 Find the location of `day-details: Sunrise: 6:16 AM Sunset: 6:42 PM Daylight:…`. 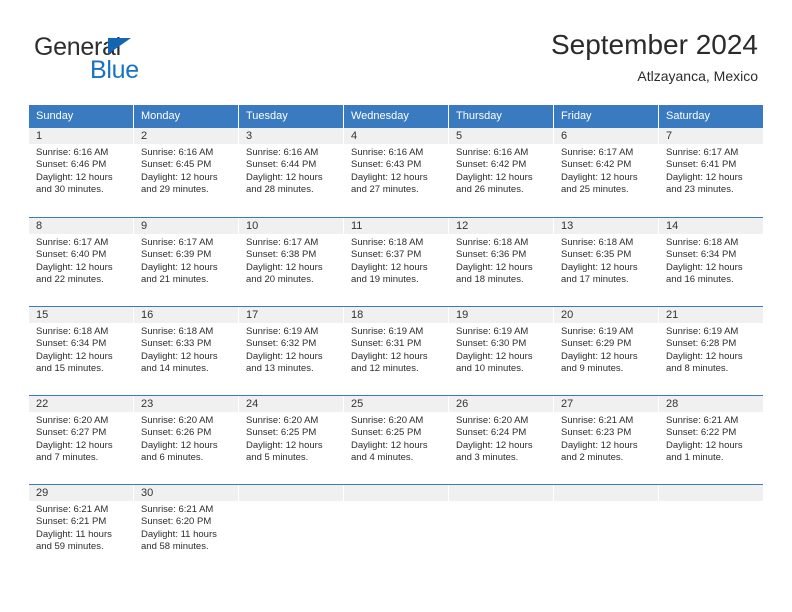

day-details: Sunrise: 6:16 AM Sunset: 6:42 PM Daylight:… is located at coordinates (501, 170).